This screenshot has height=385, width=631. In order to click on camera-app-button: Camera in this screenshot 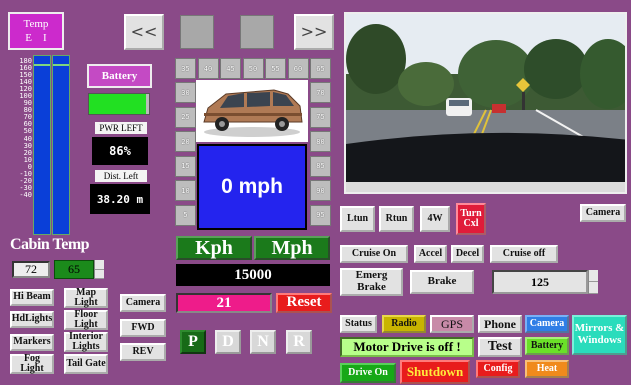, I will do `click(547, 324)`.